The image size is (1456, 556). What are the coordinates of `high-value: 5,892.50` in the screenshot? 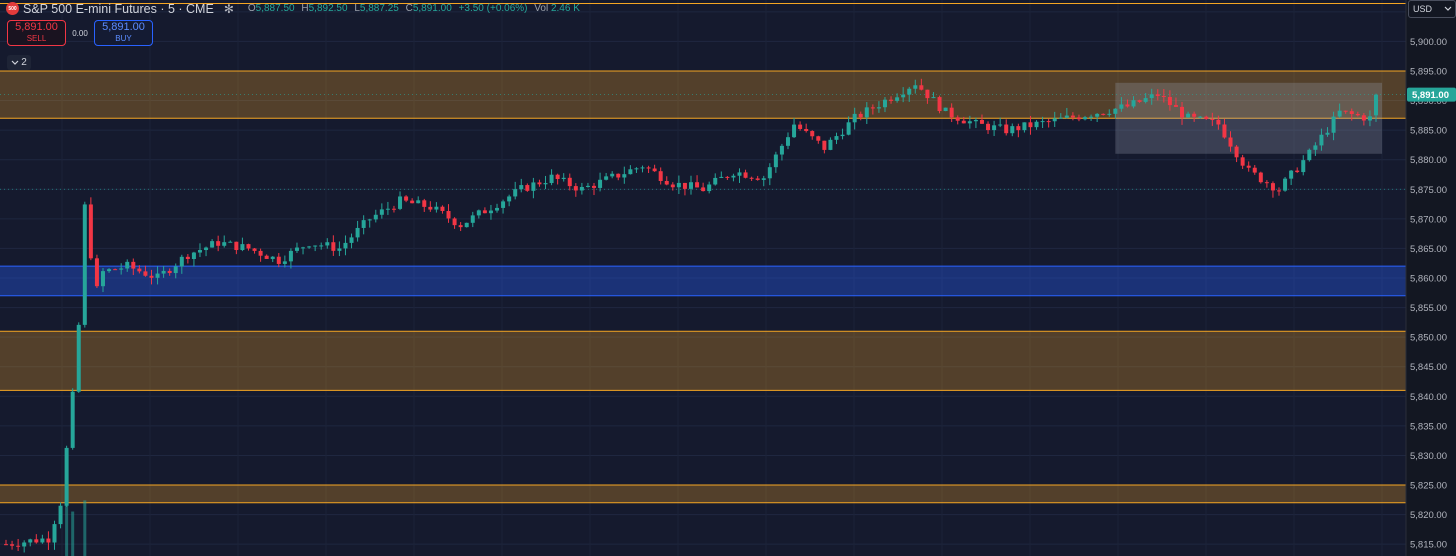 It's located at (328, 8).